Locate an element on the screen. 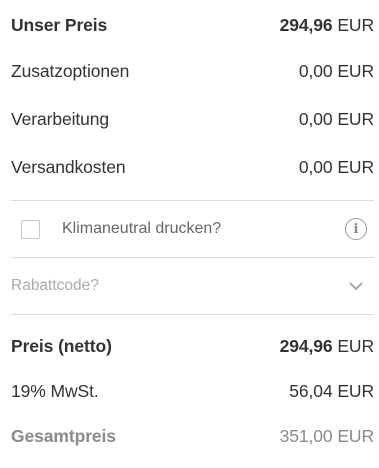 Image resolution: width=379 pixels, height=468 pixels. price-label: Unser Preis is located at coordinates (59, 24).